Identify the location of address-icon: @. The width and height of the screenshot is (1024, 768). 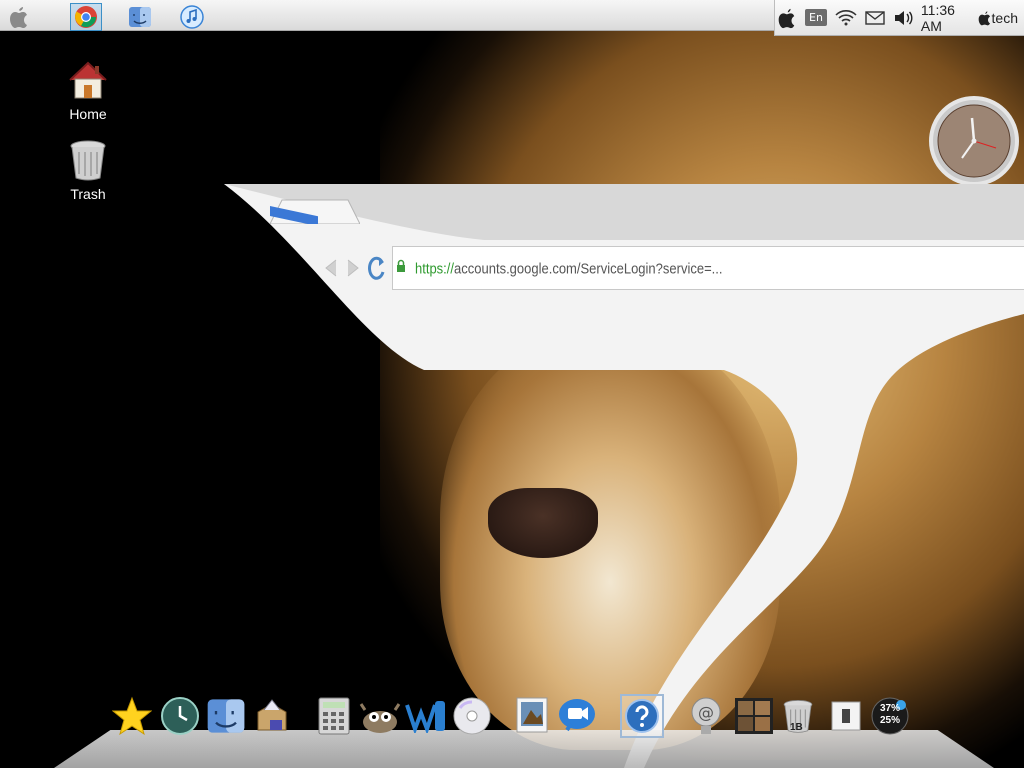
(706, 715).